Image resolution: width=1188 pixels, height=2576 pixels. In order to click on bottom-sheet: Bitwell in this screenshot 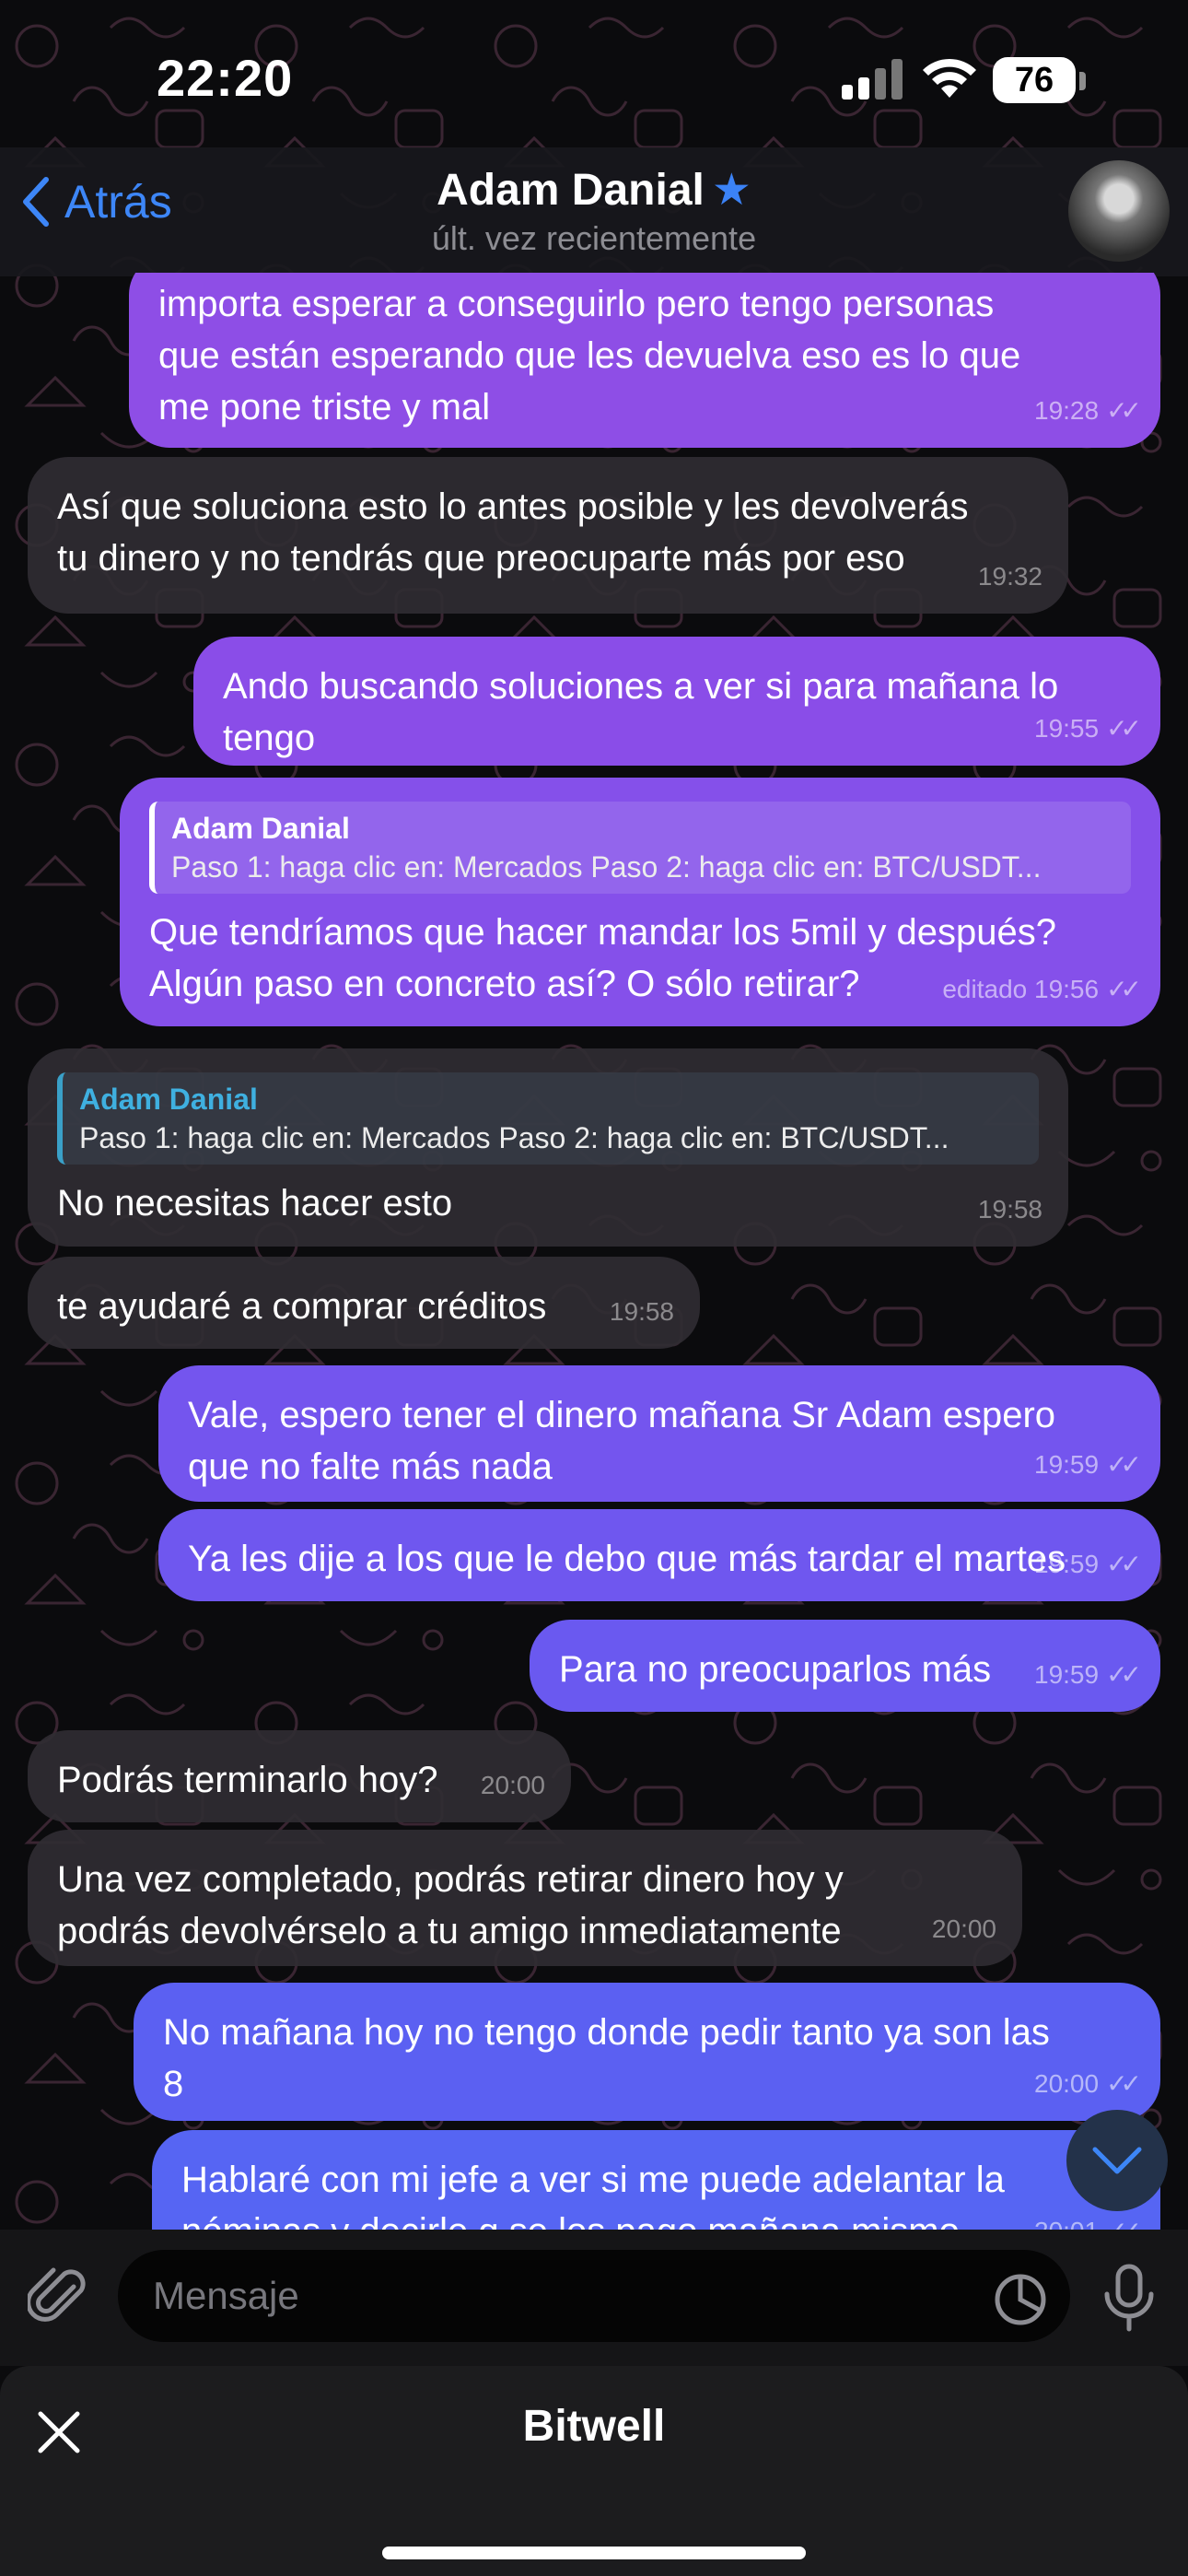, I will do `click(594, 2471)`.